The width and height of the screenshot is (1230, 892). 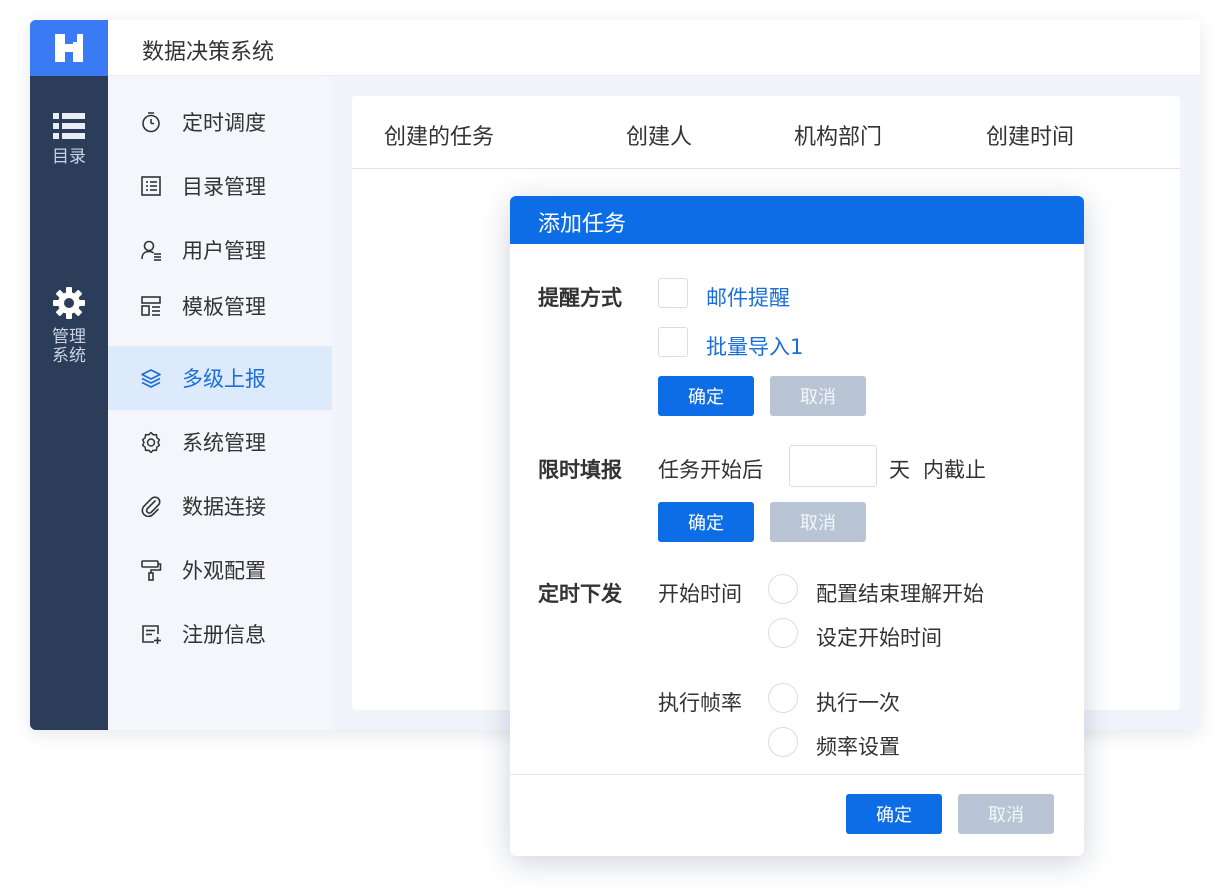 What do you see at coordinates (894, 814) in the screenshot?
I see `dialog-confirm-button: 确定` at bounding box center [894, 814].